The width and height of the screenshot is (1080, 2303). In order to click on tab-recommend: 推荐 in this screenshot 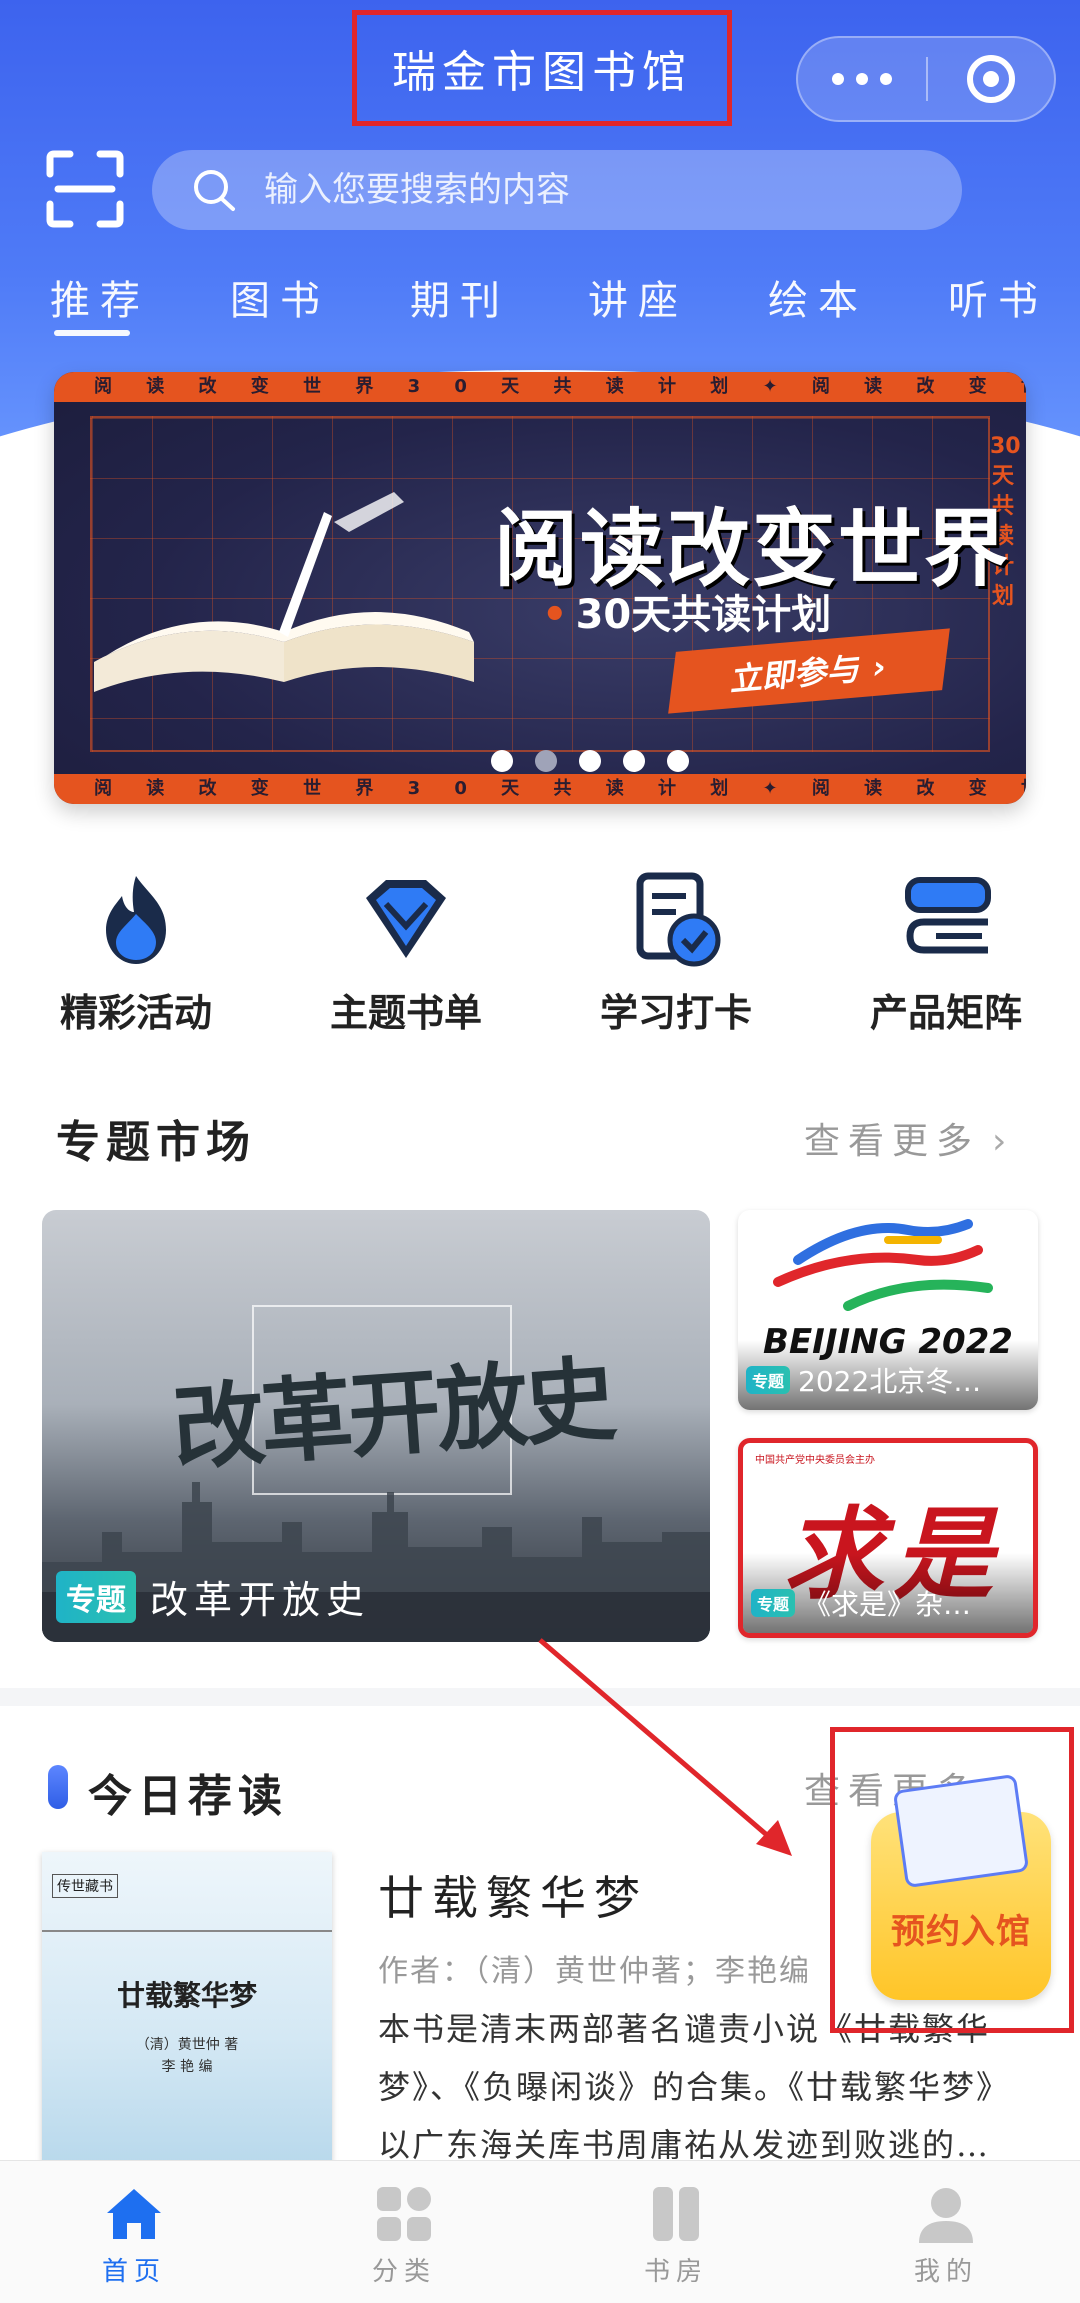, I will do `click(100, 302)`.